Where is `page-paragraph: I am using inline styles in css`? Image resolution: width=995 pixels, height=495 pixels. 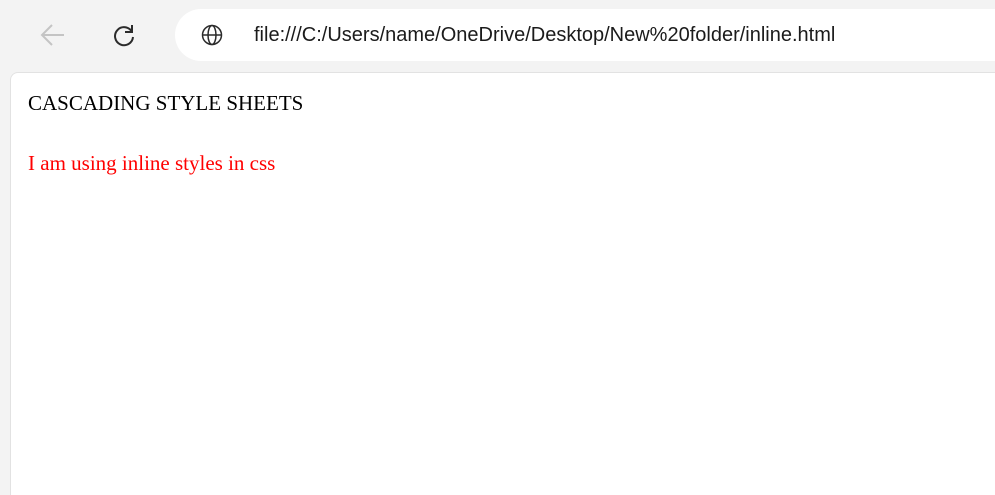 page-paragraph: I am using inline styles in css is located at coordinates (152, 163).